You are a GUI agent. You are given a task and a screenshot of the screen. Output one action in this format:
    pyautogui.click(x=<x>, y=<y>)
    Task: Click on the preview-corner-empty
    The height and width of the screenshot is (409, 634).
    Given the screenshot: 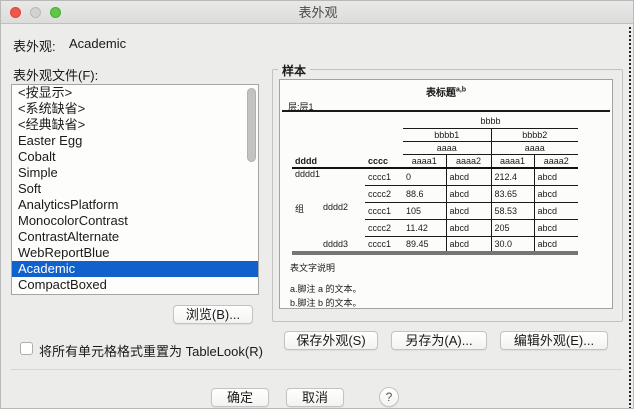 What is the action you would take?
    pyautogui.click(x=347, y=134)
    